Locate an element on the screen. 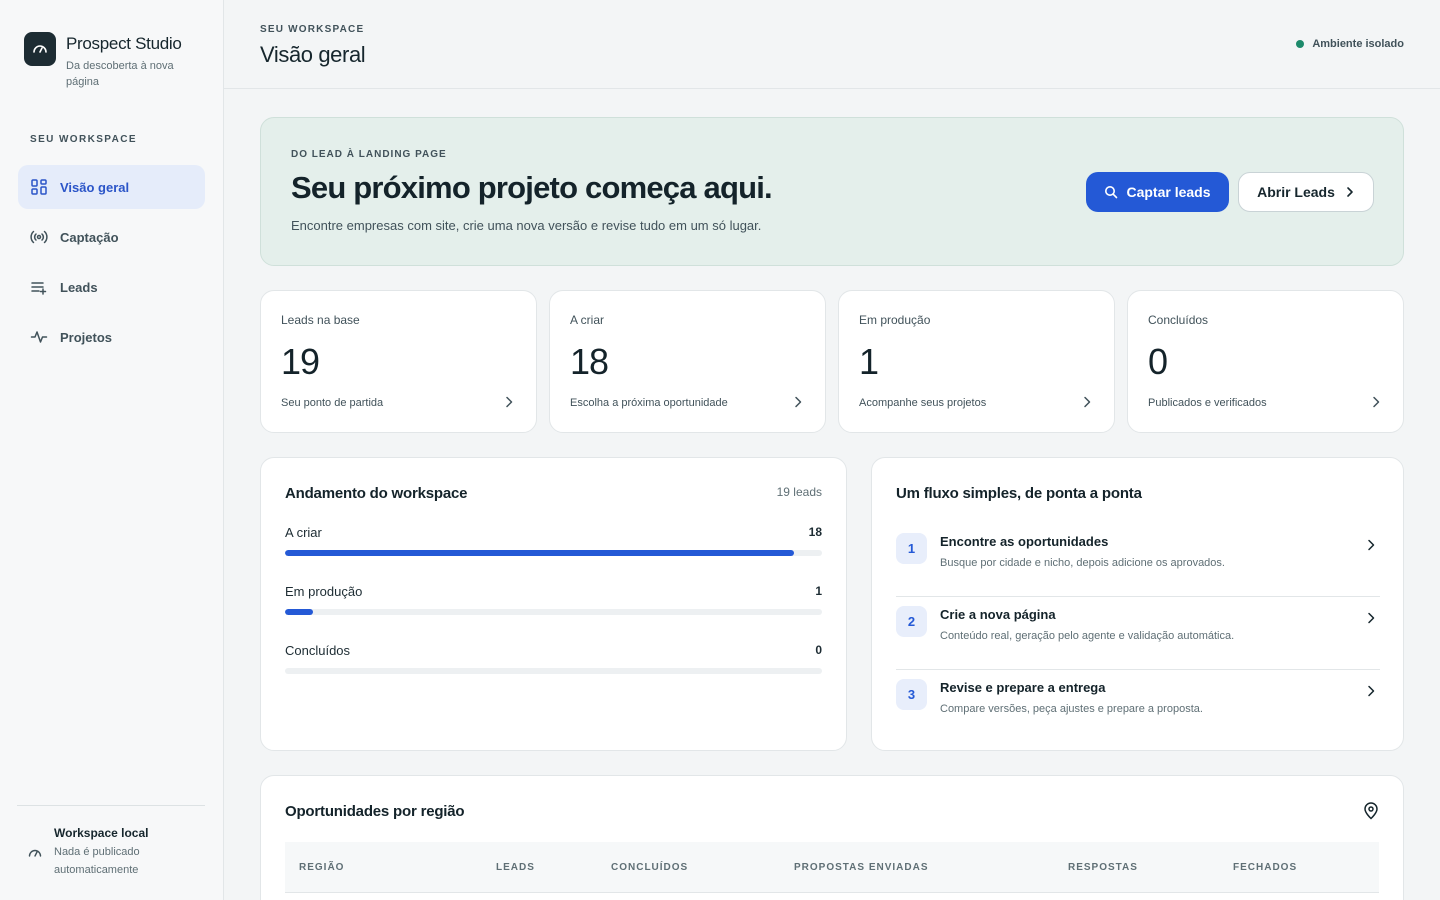 This screenshot has width=1440, height=900. brand-logo-icon is located at coordinates (40, 49).